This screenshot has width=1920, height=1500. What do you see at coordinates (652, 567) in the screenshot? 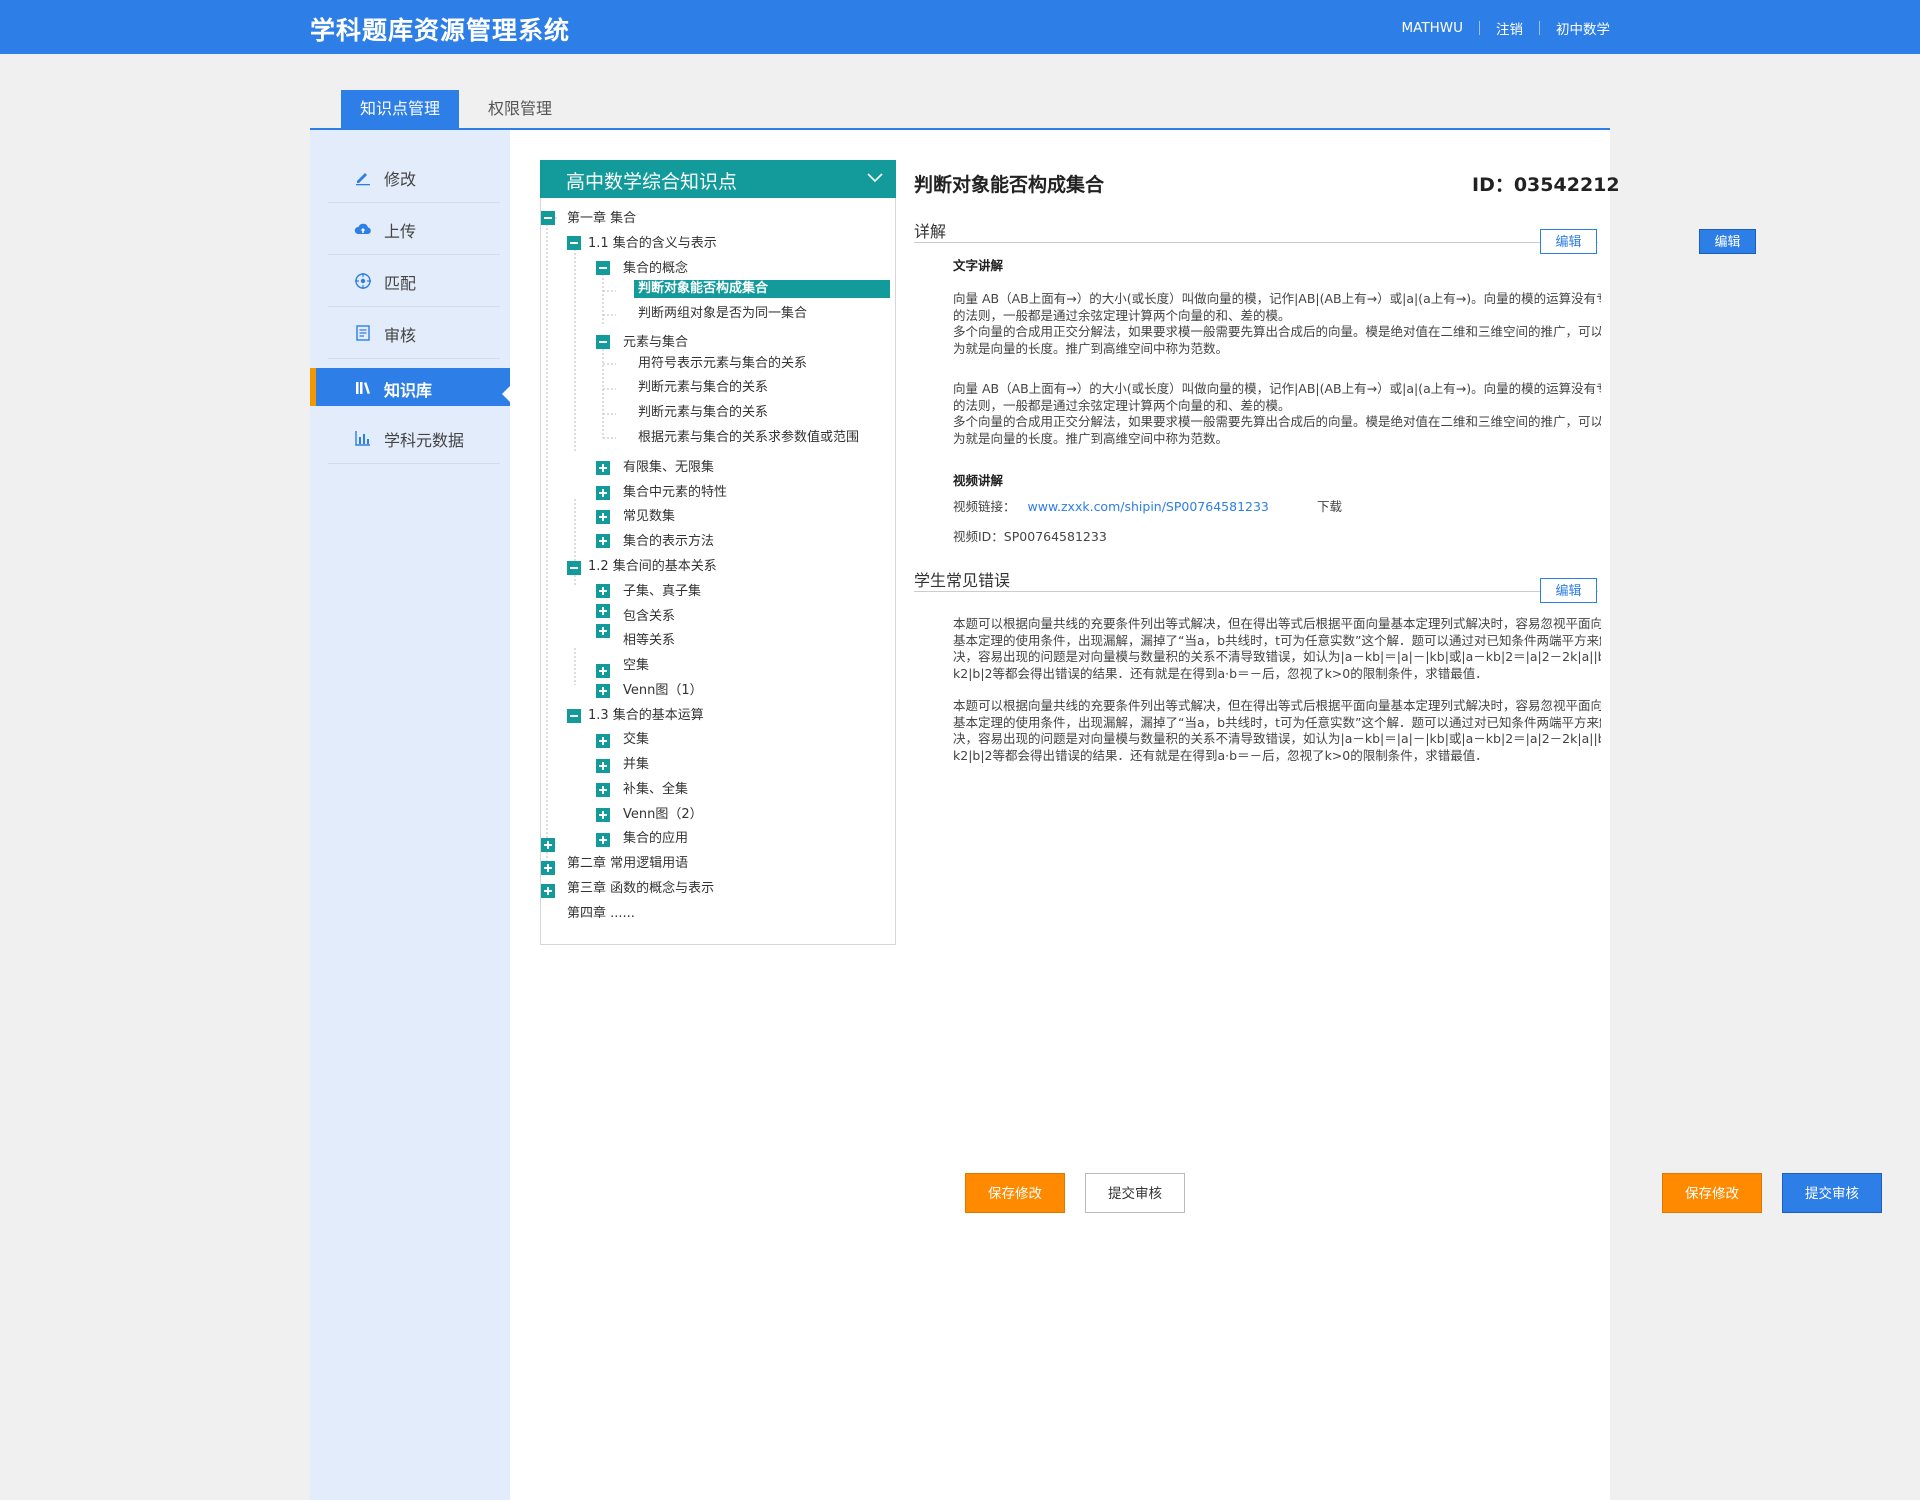
I see `tree-node: 1.2 集合间的基本关系` at bounding box center [652, 567].